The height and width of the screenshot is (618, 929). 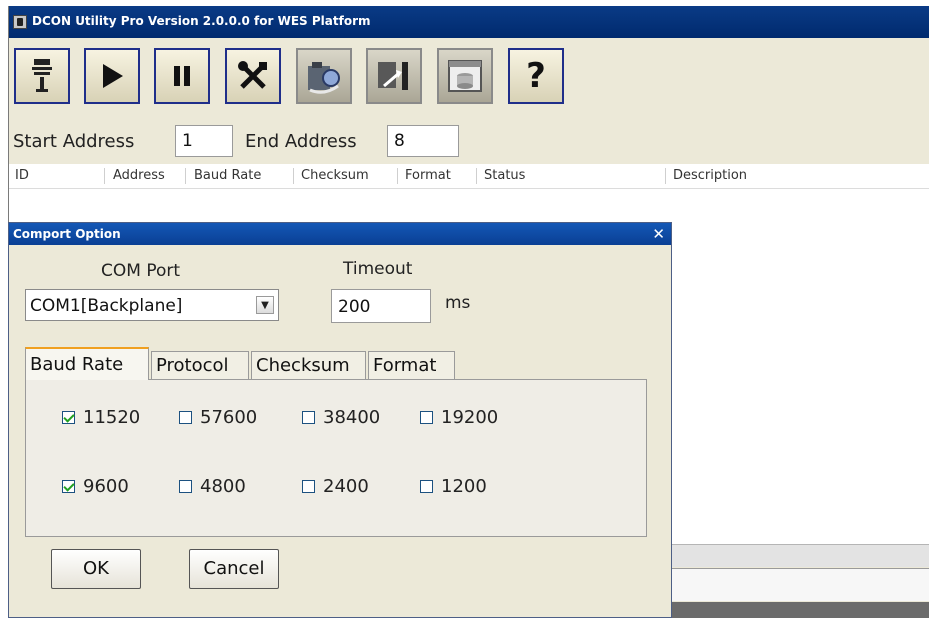 What do you see at coordinates (340, 234) in the screenshot?
I see `dialog-titlebar: Comport Option ✕` at bounding box center [340, 234].